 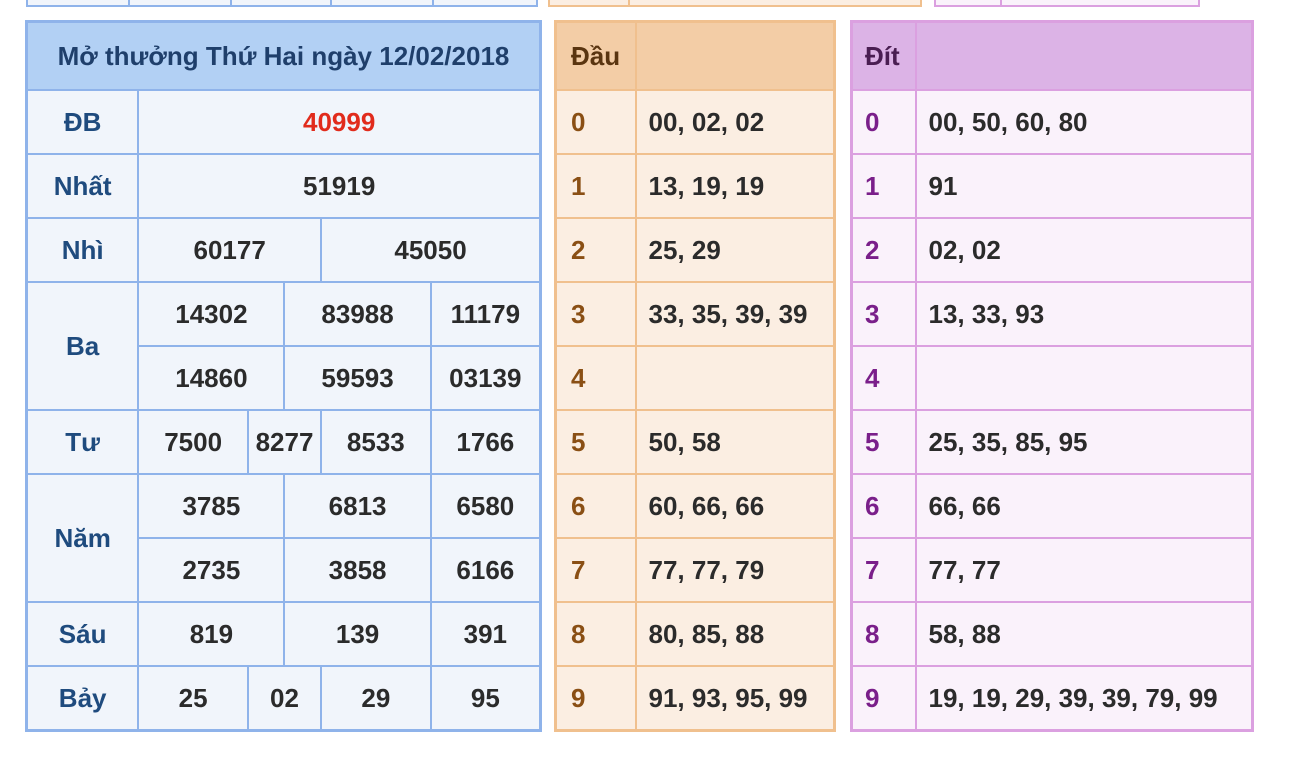 What do you see at coordinates (595, 378) in the screenshot?
I see `dau-key: 4` at bounding box center [595, 378].